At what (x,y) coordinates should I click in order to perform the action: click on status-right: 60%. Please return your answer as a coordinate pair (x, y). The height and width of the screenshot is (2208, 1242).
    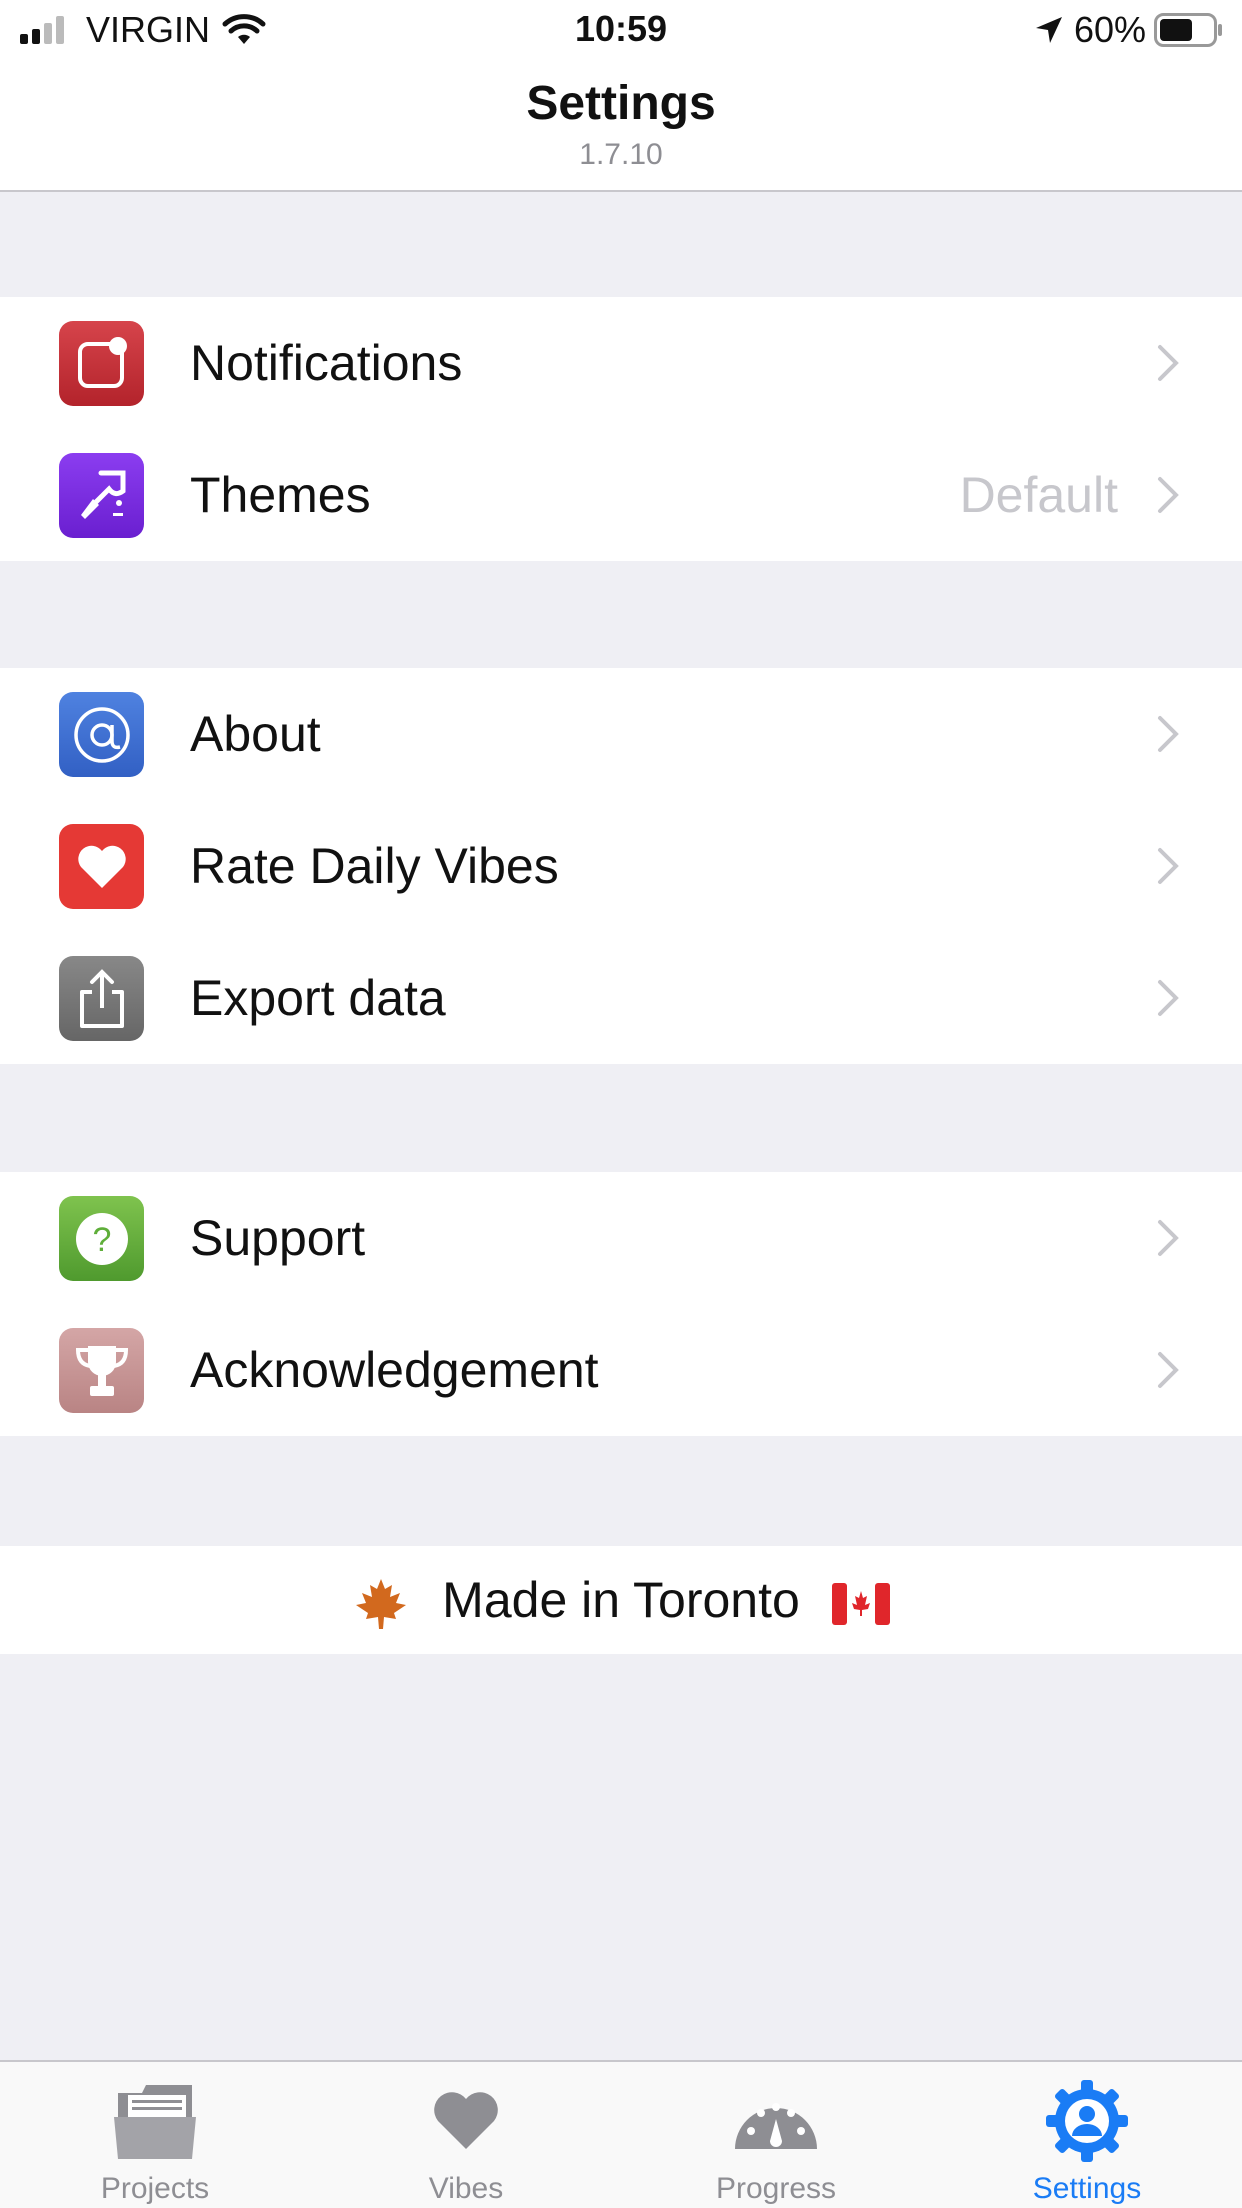
    Looking at the image, I should click on (1129, 30).